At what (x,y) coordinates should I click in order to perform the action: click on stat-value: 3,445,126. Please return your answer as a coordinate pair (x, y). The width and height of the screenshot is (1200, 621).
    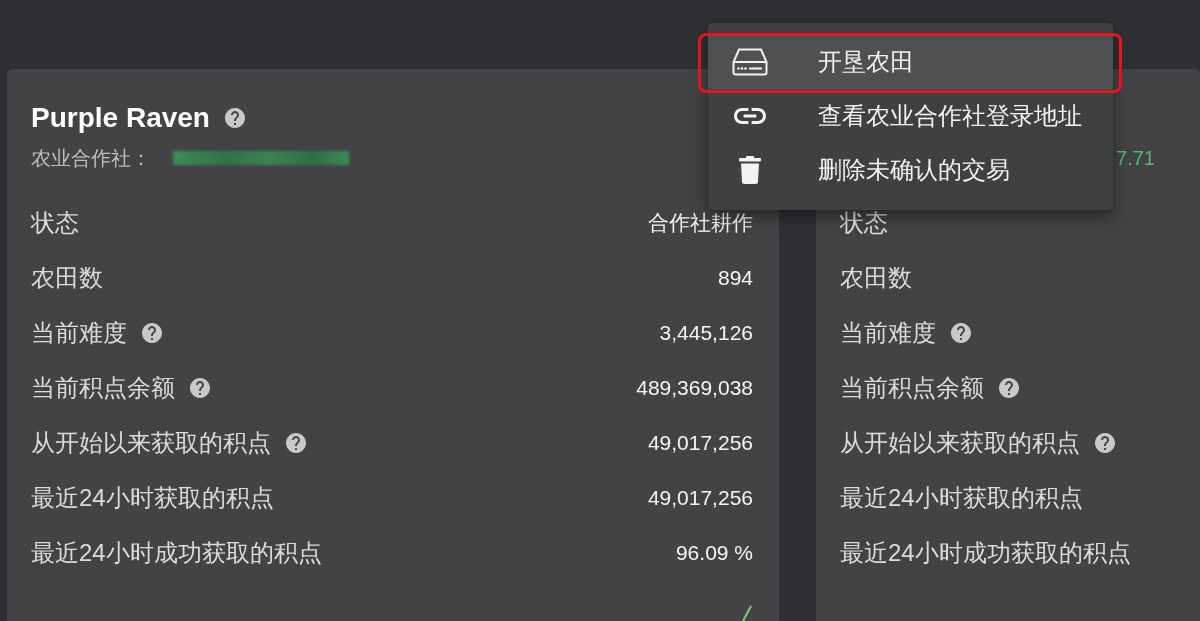
    Looking at the image, I should click on (706, 332).